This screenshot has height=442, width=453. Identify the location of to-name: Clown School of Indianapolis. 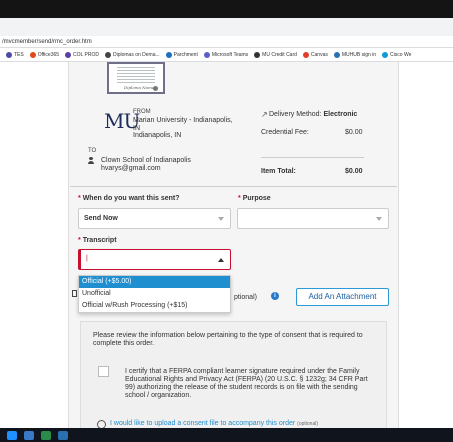
(146, 160).